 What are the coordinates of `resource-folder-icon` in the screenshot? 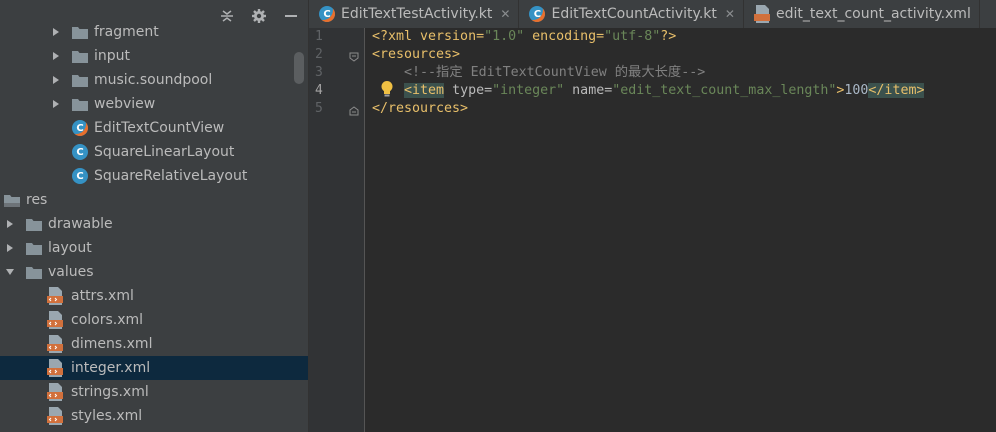 It's located at (15, 200).